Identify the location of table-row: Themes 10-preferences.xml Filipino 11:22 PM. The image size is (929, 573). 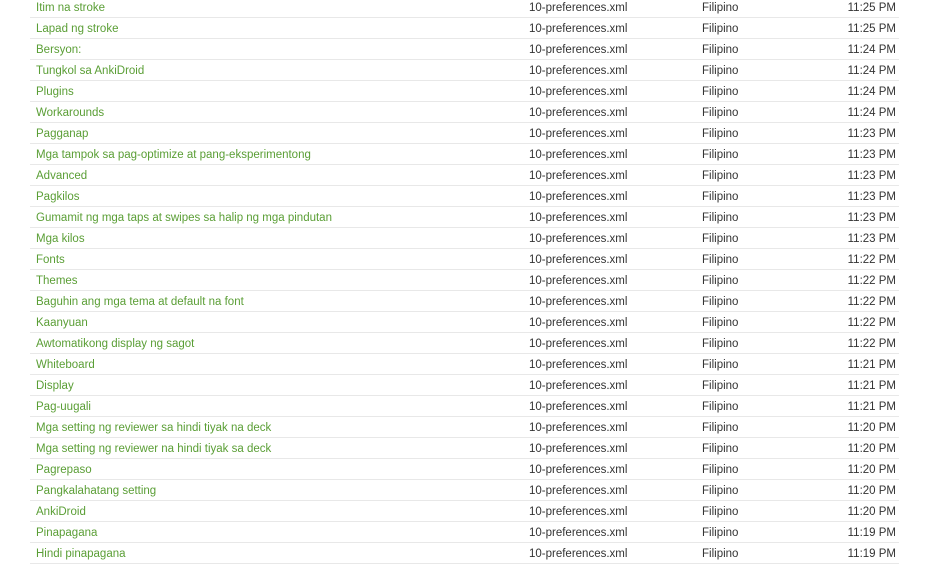
(464, 280).